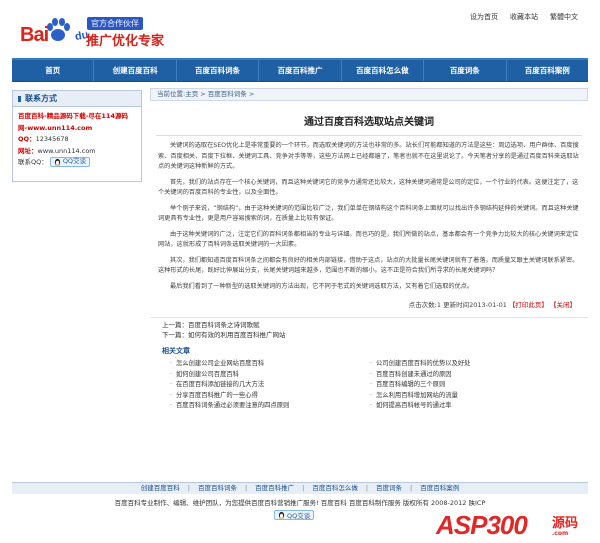 This screenshot has height=543, width=600. I want to click on breadcrumb: 当前位置:主页 > 百度百科词条 >, so click(369, 94).